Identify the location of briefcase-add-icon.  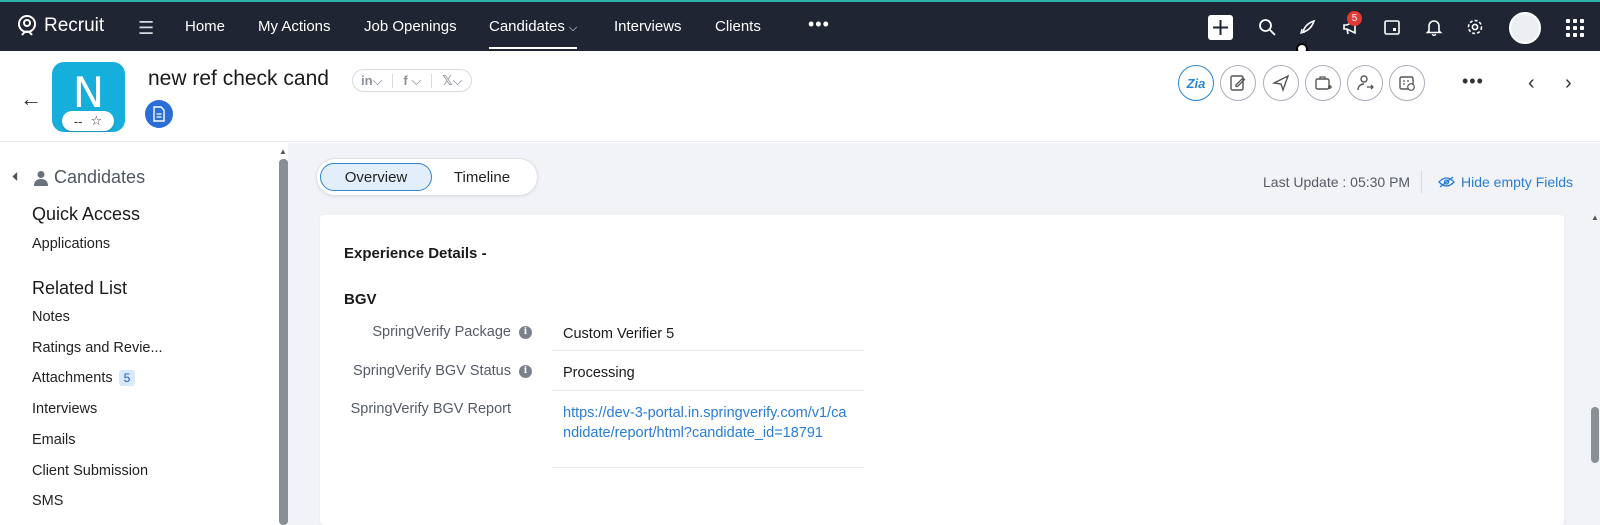
(1323, 83).